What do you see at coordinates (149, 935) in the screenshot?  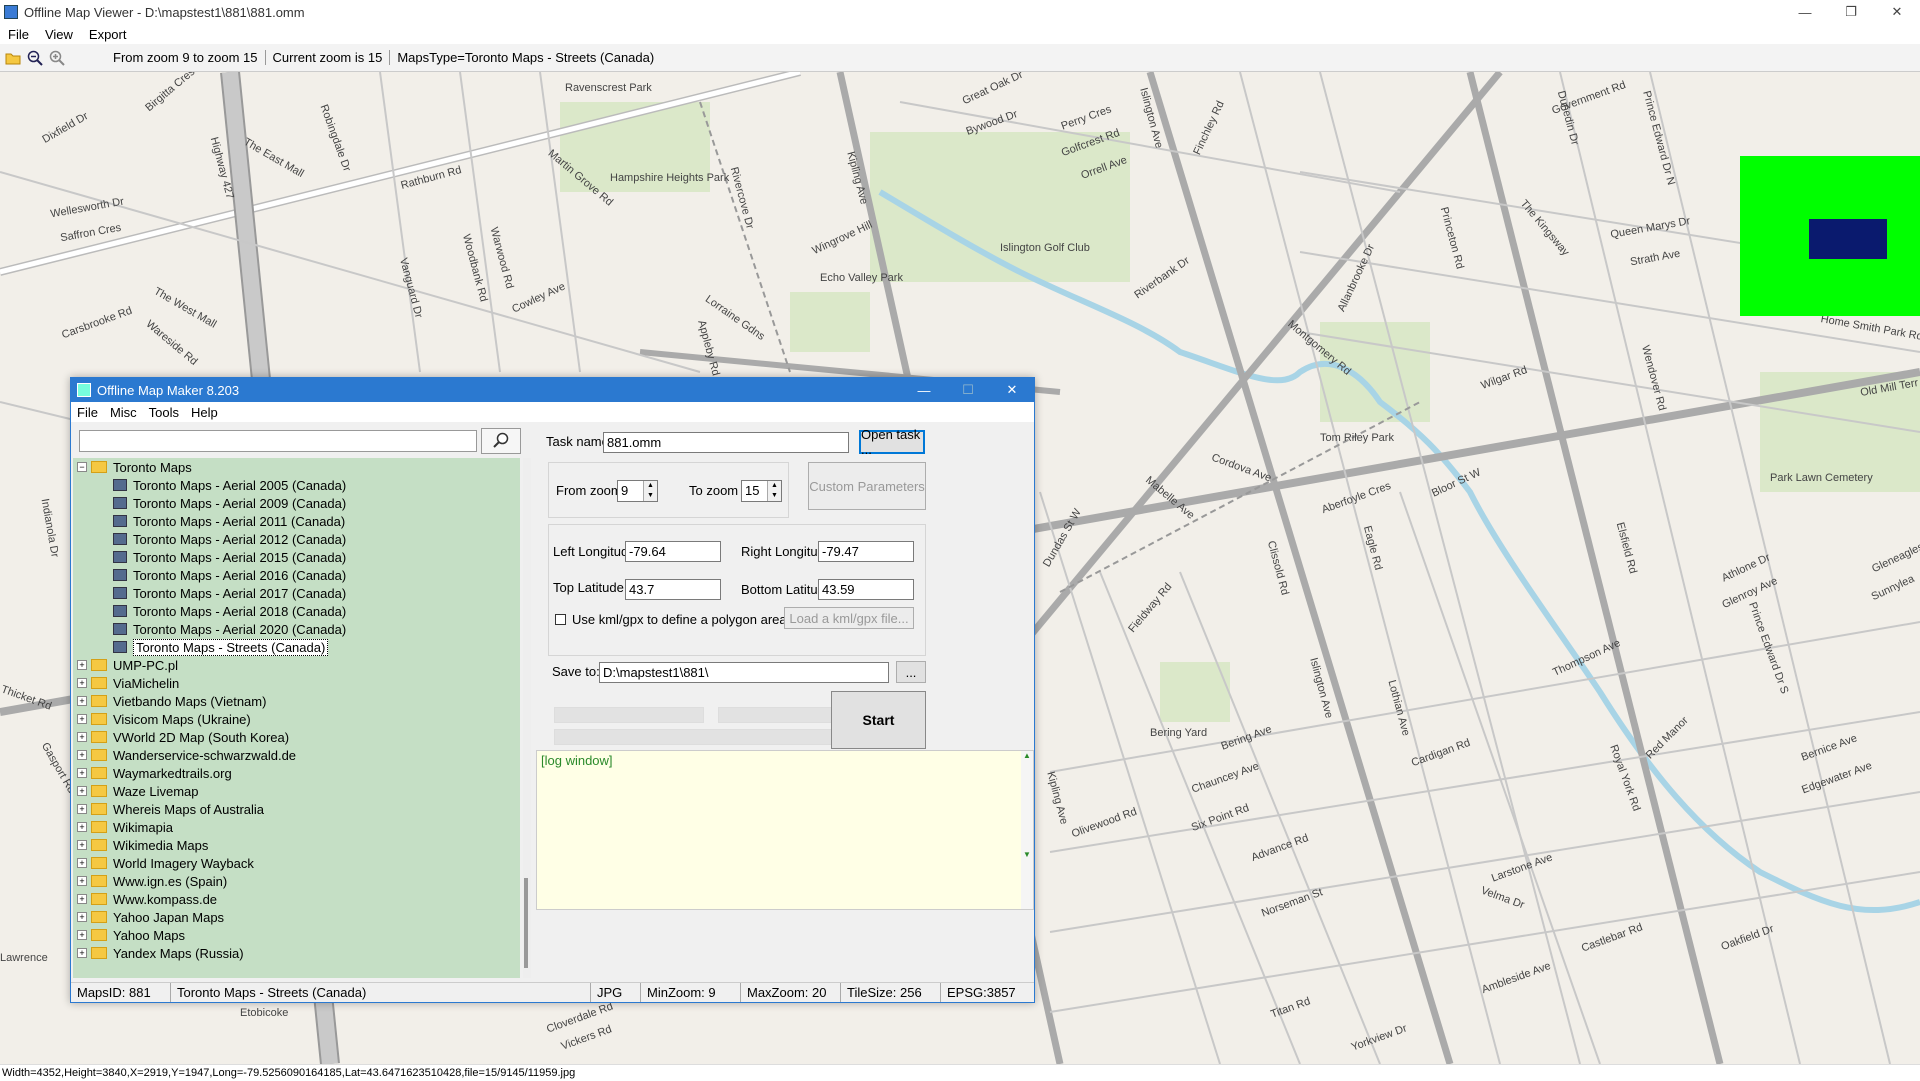 I see `tree-folder-label: Yahoo Maps` at bounding box center [149, 935].